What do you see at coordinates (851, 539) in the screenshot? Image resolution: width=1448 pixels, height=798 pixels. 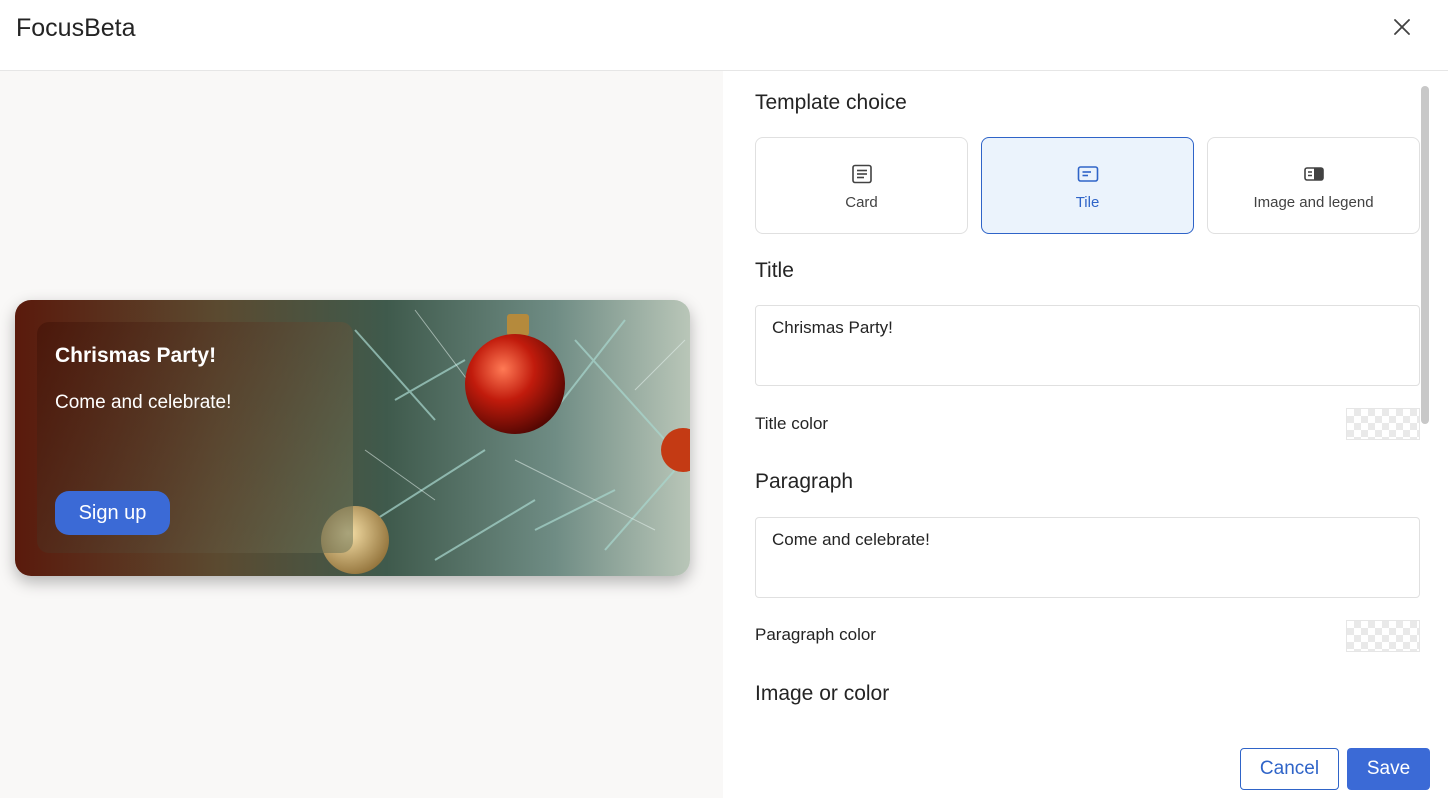 I see `paragraph-input-value: Come and celebrate!` at bounding box center [851, 539].